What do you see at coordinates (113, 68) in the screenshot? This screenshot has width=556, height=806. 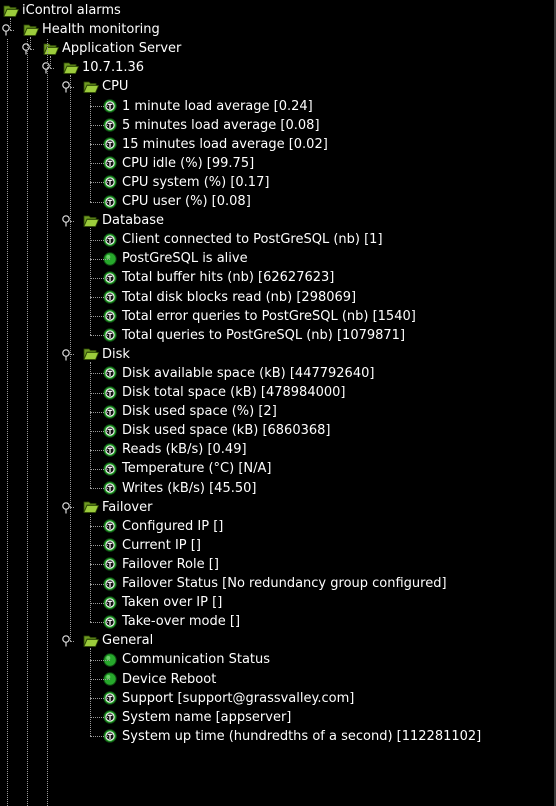 I see `folder-label: 10.7.1.36` at bounding box center [113, 68].